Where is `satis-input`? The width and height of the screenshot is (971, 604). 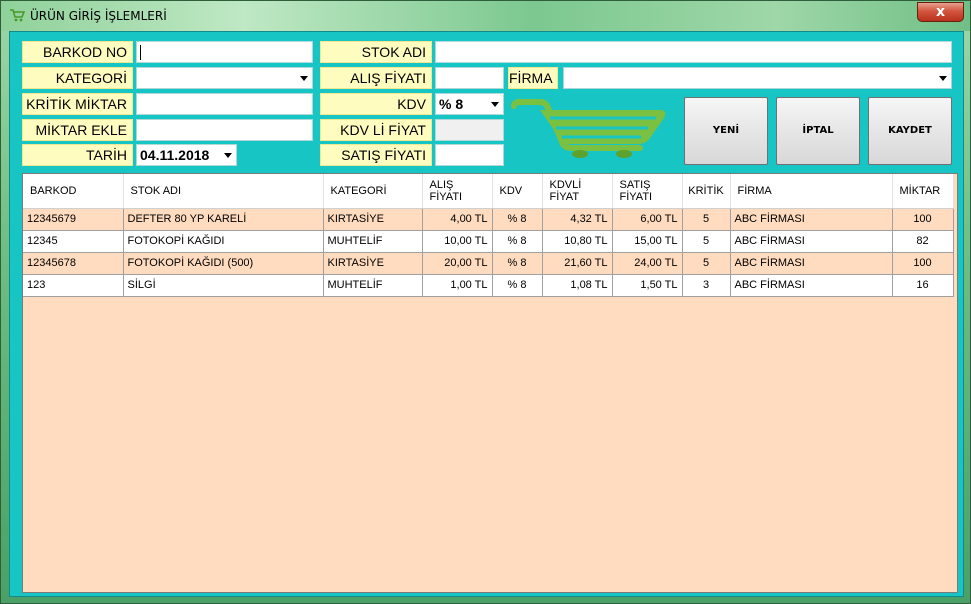 satis-input is located at coordinates (469, 155).